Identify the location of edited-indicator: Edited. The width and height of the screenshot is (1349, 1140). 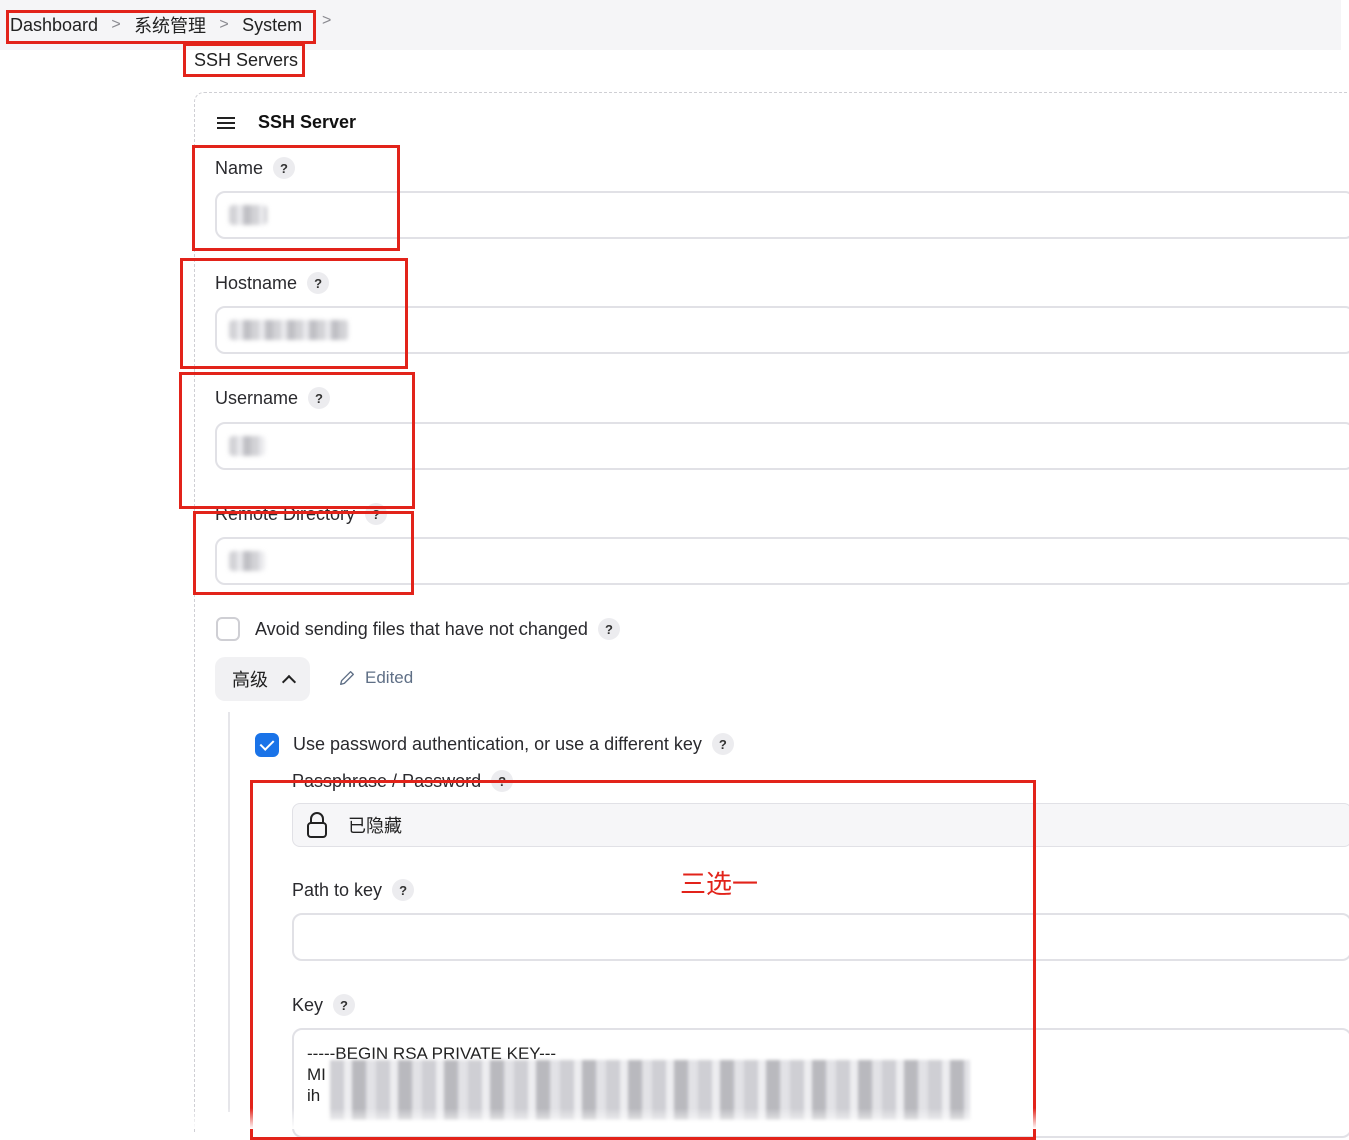
(375, 678).